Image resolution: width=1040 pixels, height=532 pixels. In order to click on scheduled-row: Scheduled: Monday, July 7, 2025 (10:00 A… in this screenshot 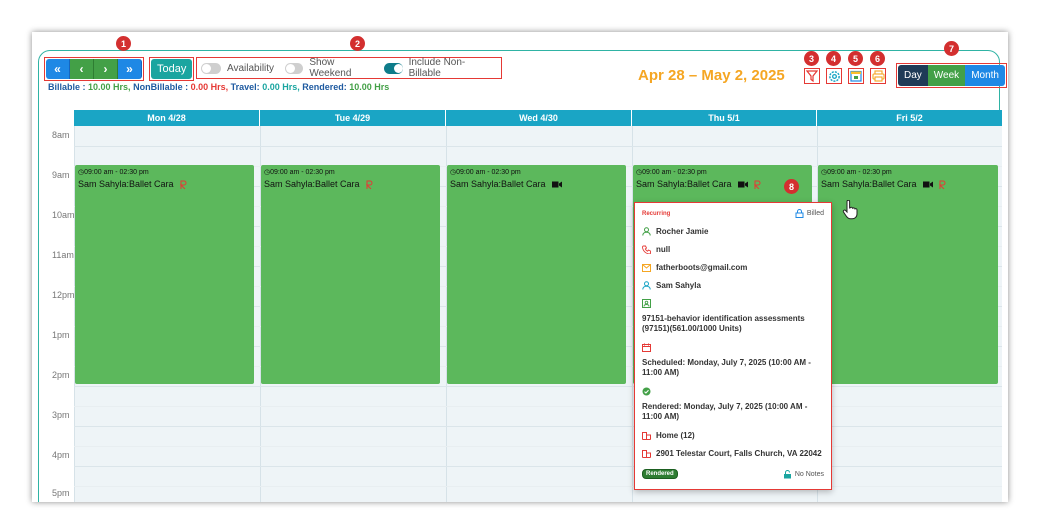, I will do `click(733, 360)`.